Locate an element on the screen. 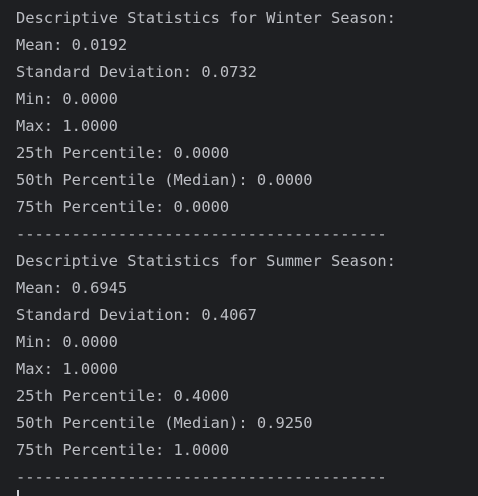  winter-p50: 50th Percentile (Median): 0.0000 is located at coordinates (164, 180).